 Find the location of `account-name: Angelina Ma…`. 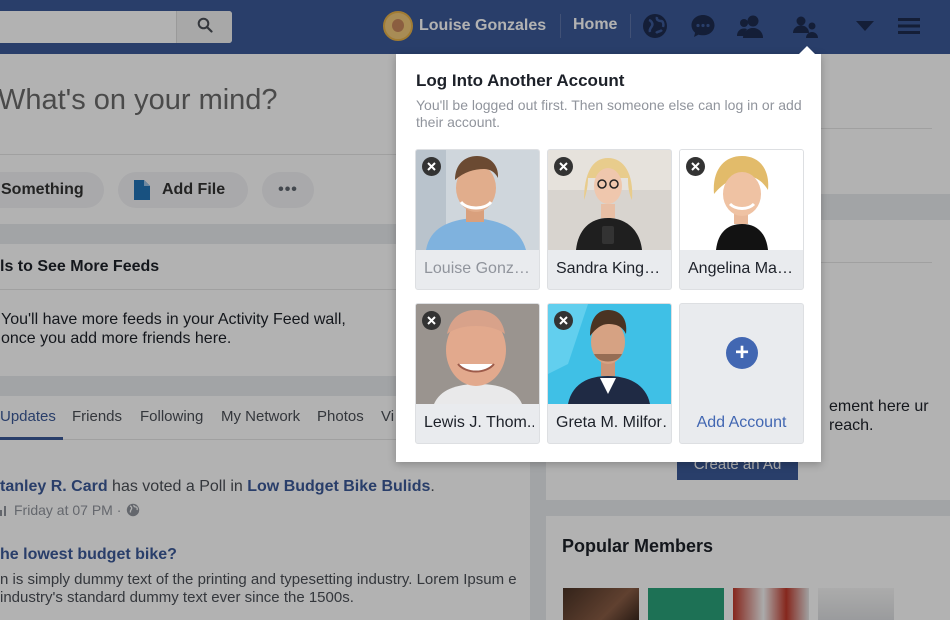

account-name: Angelina Ma… is located at coordinates (740, 268).